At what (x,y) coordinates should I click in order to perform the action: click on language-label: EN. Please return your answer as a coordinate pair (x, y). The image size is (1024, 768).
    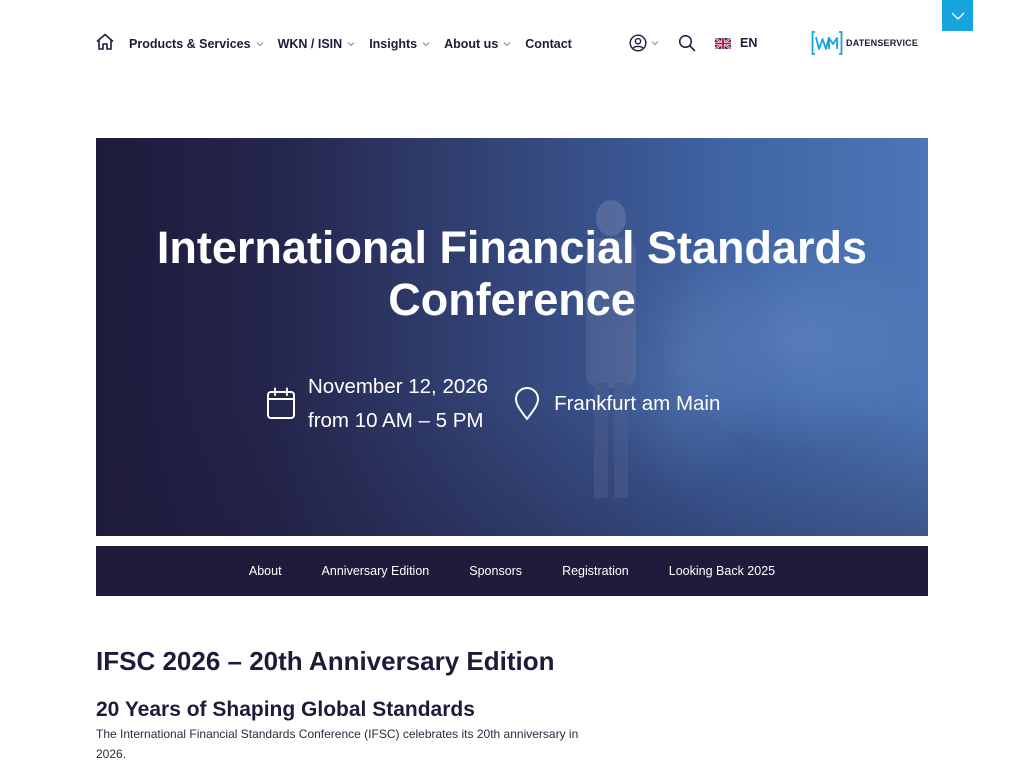
    Looking at the image, I should click on (749, 43).